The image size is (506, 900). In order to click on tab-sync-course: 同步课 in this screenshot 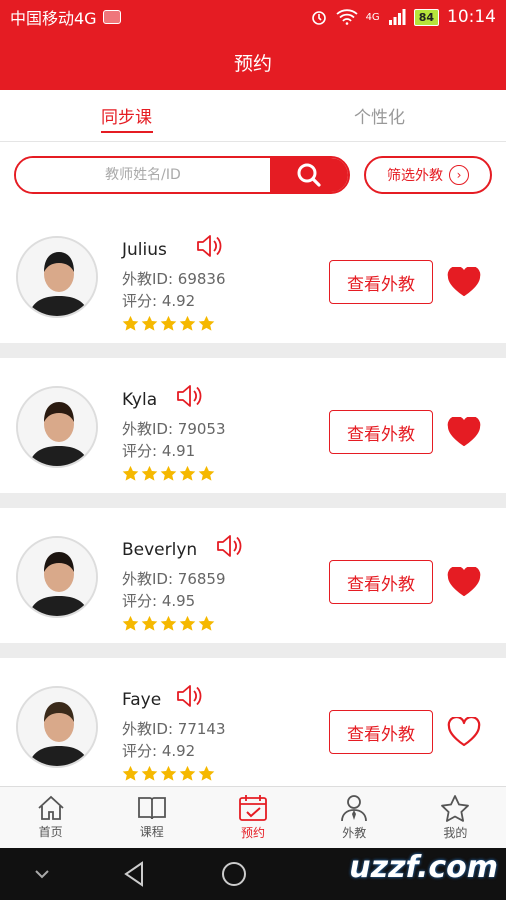, I will do `click(126, 115)`.